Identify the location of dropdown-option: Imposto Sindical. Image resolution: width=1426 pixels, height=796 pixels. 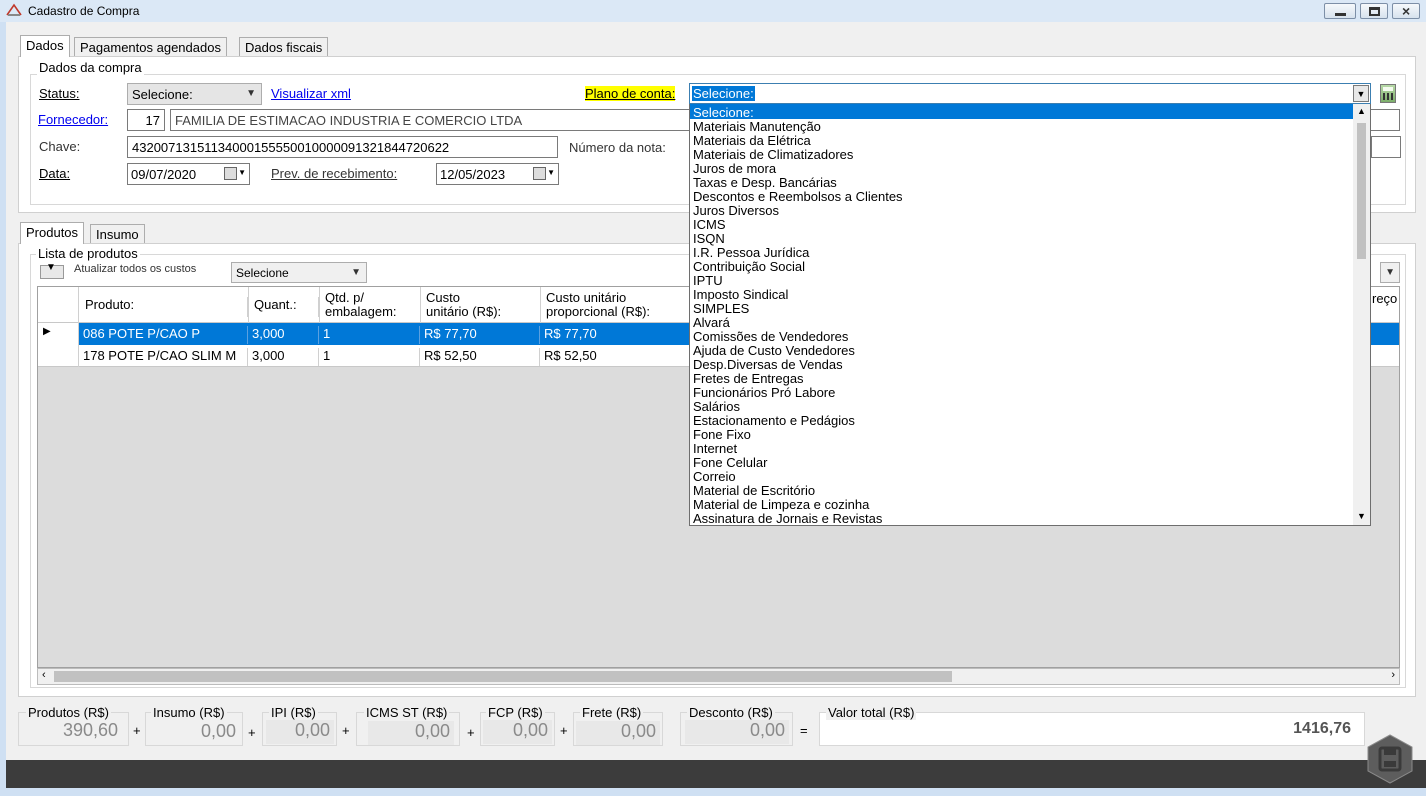
(740, 295).